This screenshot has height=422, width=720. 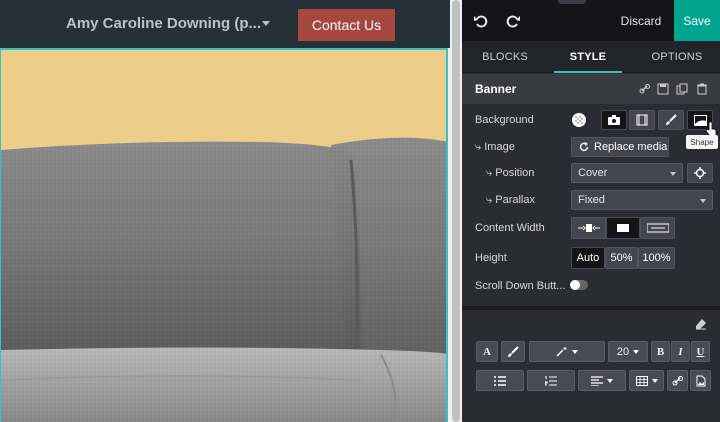 What do you see at coordinates (660, 351) in the screenshot?
I see `bold-button: B` at bounding box center [660, 351].